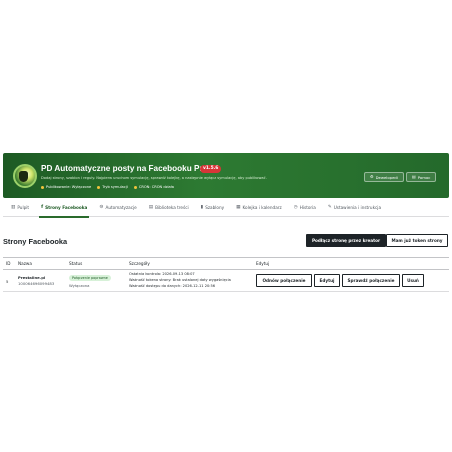 The width and height of the screenshot is (452, 452). Describe the element at coordinates (417, 240) in the screenshot. I see `have-token-button: Mam już token strony` at that location.